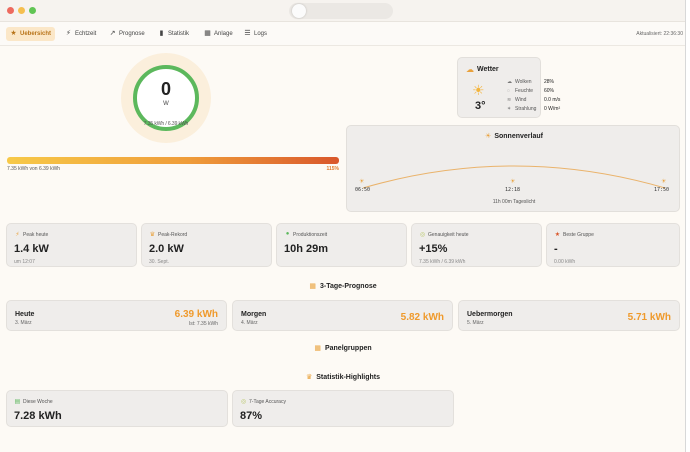 This screenshot has height=452, width=690. Describe the element at coordinates (165, 89) in the screenshot. I see `current-power-value: 0` at that location.